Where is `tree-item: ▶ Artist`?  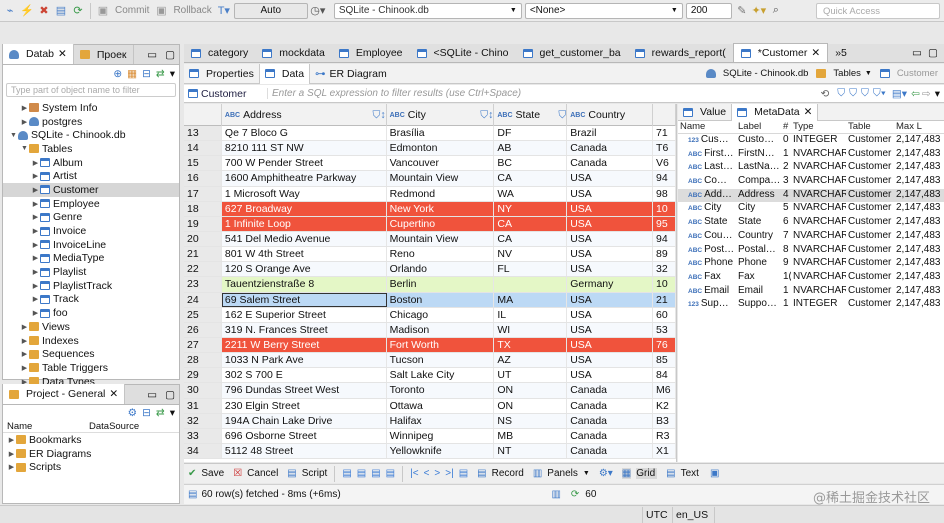 tree-item: ▶ Artist is located at coordinates (91, 176).